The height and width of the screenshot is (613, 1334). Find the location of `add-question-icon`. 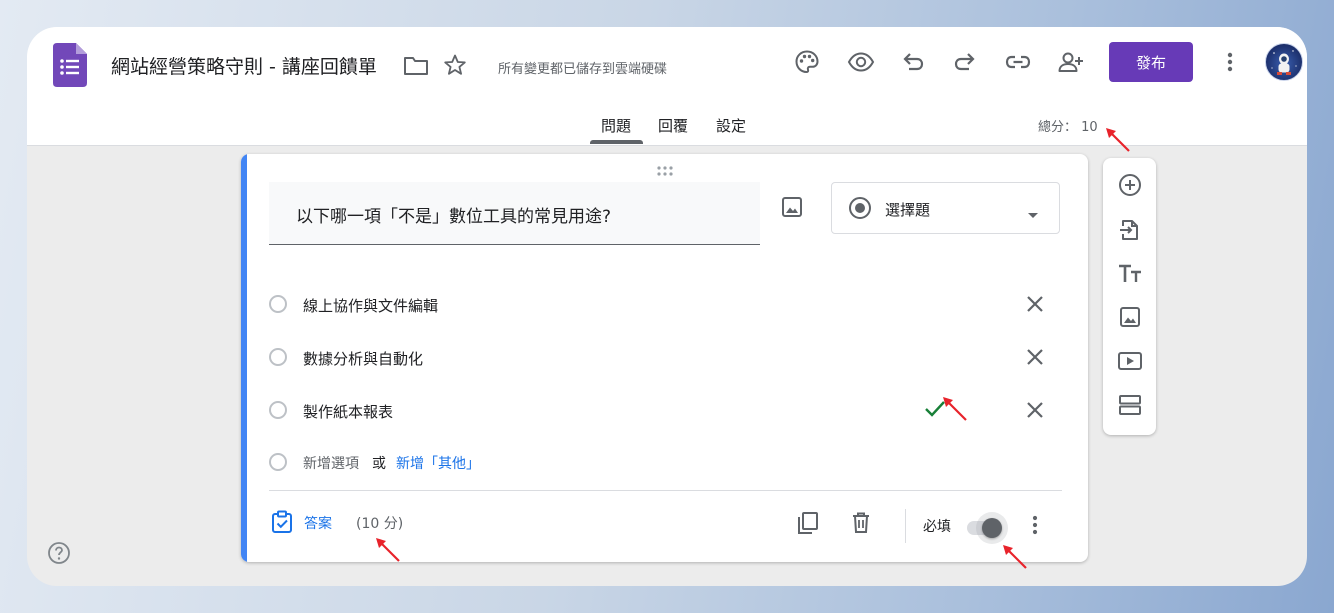

add-question-icon is located at coordinates (1130, 185).